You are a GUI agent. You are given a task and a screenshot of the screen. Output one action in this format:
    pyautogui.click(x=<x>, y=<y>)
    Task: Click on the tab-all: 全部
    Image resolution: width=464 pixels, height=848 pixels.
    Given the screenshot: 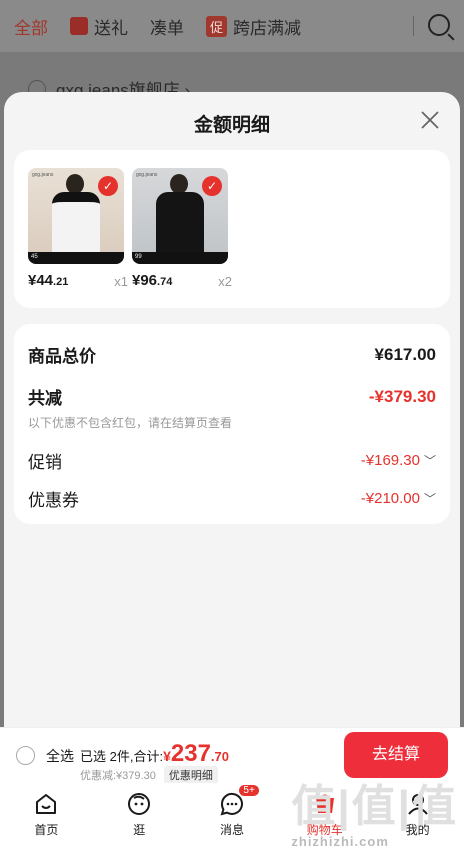 What is the action you would take?
    pyautogui.click(x=31, y=26)
    